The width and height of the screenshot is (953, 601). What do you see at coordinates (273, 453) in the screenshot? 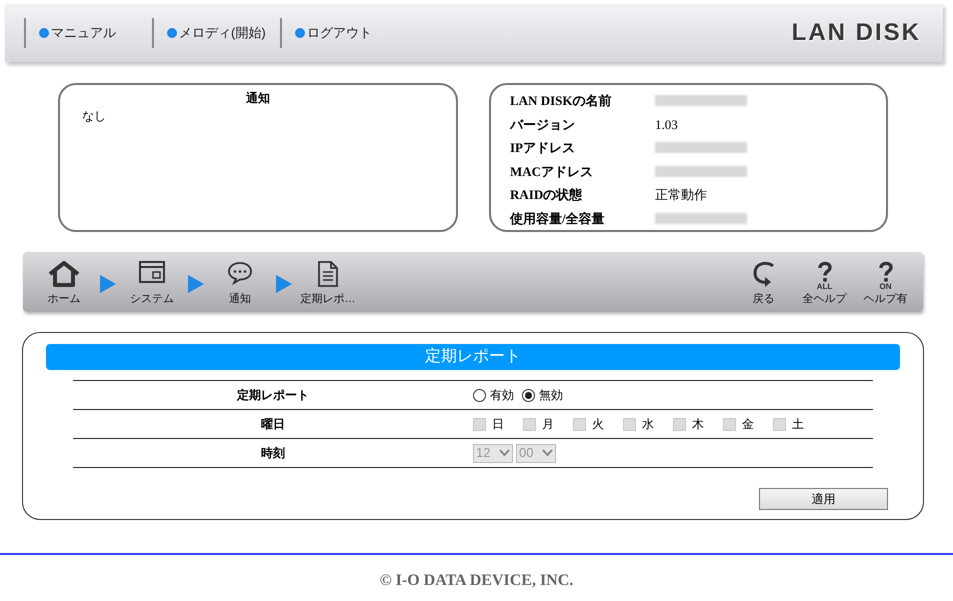
I see `row-label: 時刻` at bounding box center [273, 453].